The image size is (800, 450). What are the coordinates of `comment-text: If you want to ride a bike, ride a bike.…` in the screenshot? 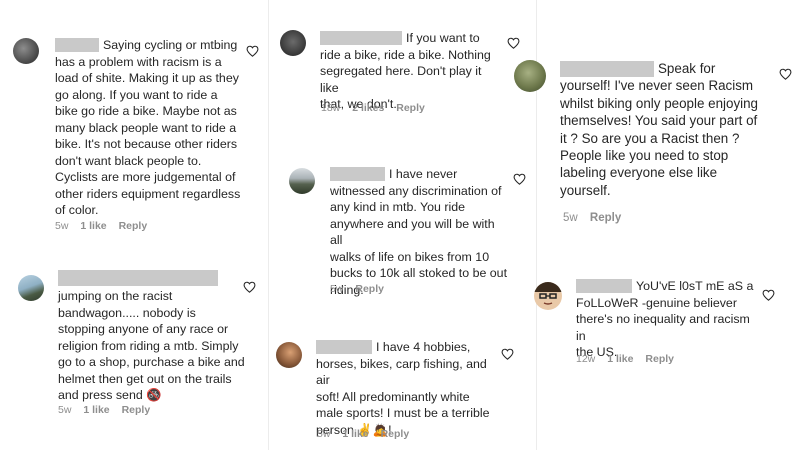 It's located at (405, 71).